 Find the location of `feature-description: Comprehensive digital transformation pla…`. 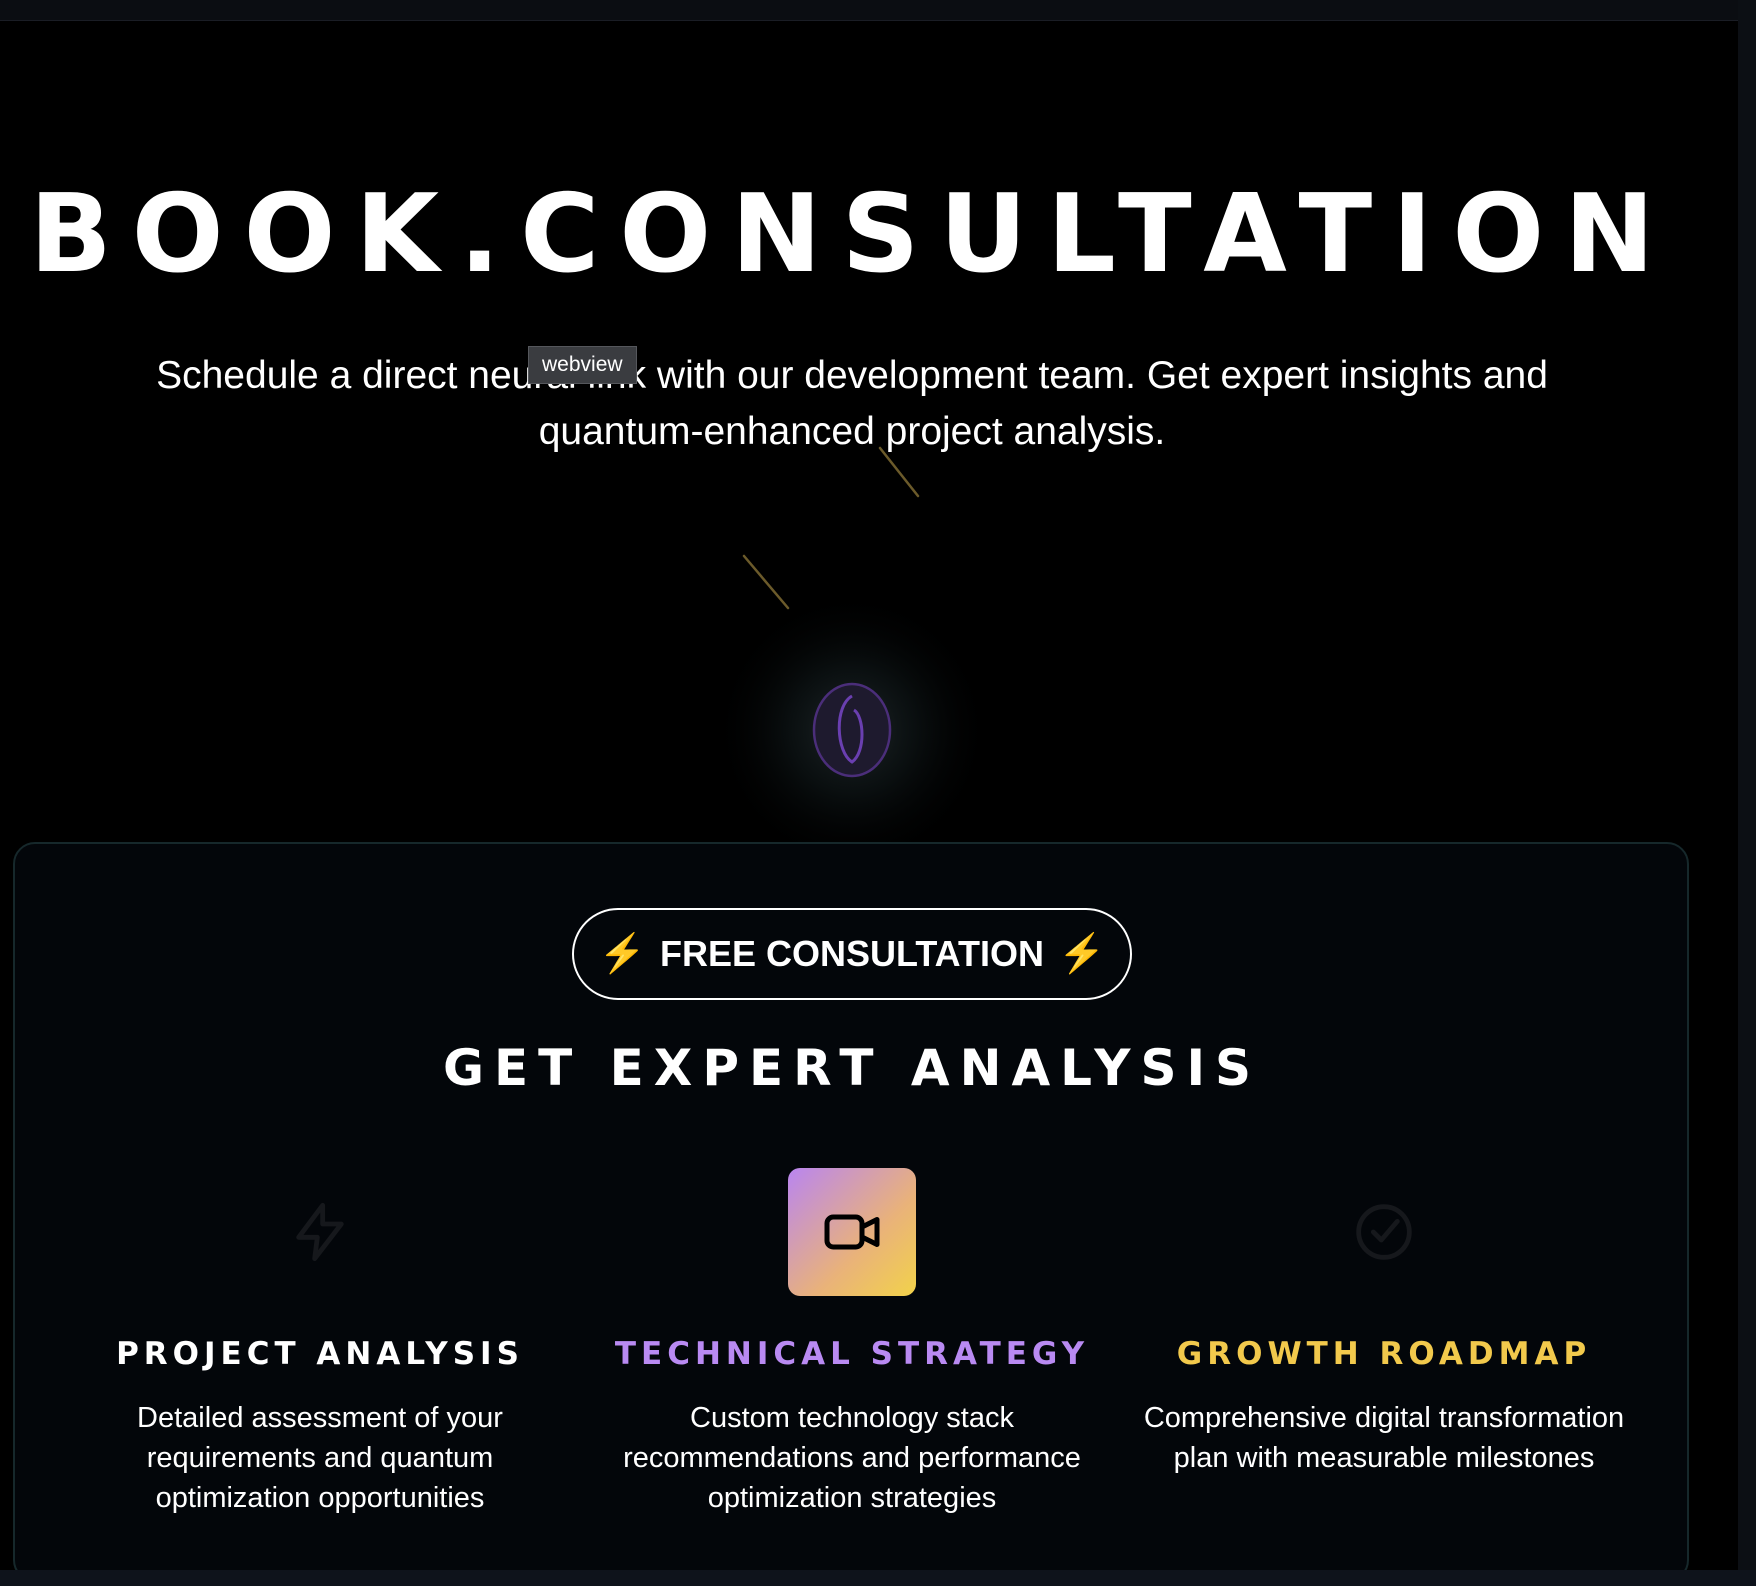

feature-description: Comprehensive digital transformation pla… is located at coordinates (1384, 1438).